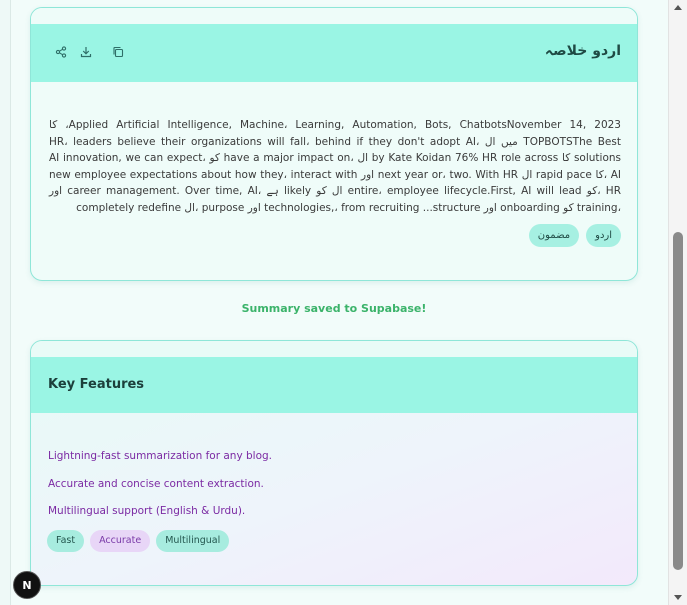  Describe the element at coordinates (334, 308) in the screenshot. I see `saved-status-message: Summary saved to Supabase!` at that location.